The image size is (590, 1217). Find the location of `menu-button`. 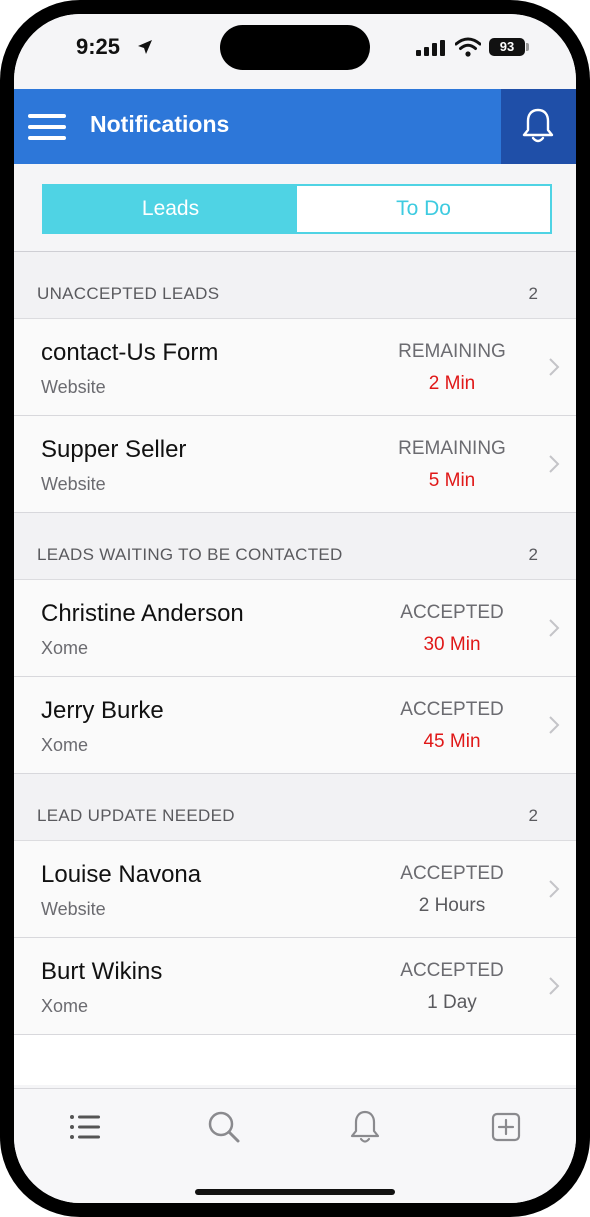

menu-button is located at coordinates (48, 127).